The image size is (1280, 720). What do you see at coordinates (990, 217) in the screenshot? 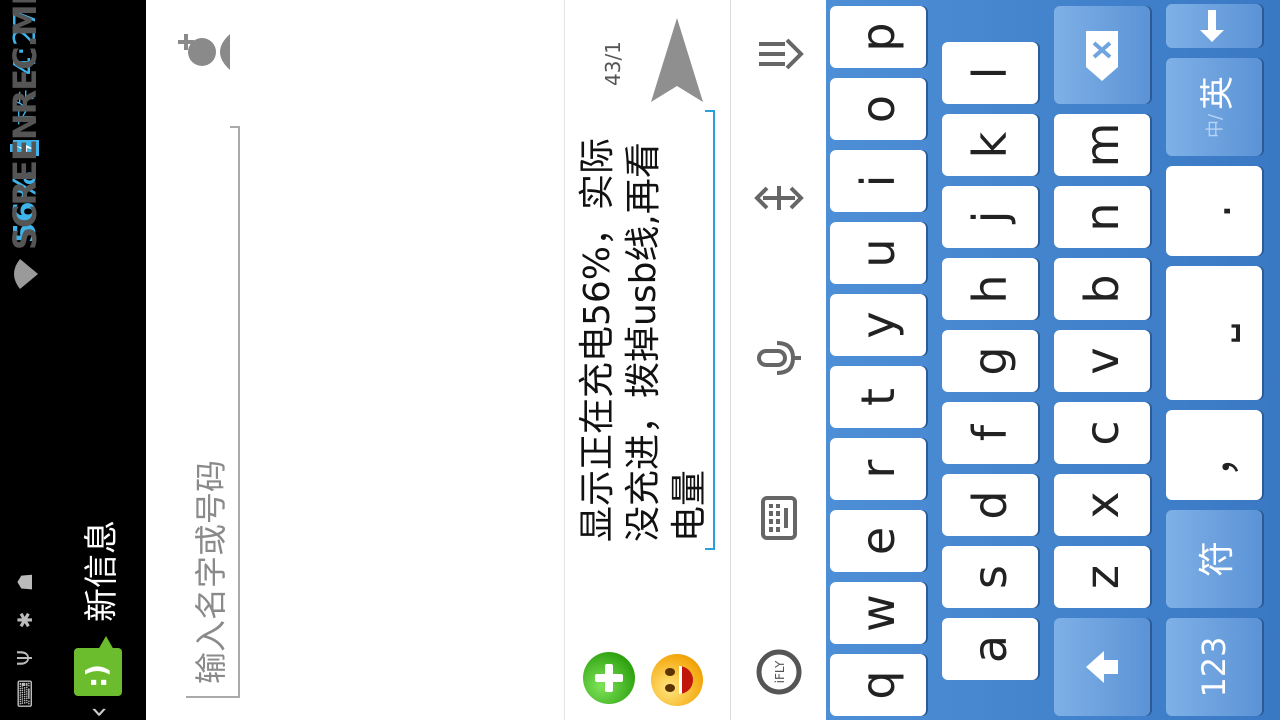
I see `key-j: j` at bounding box center [990, 217].